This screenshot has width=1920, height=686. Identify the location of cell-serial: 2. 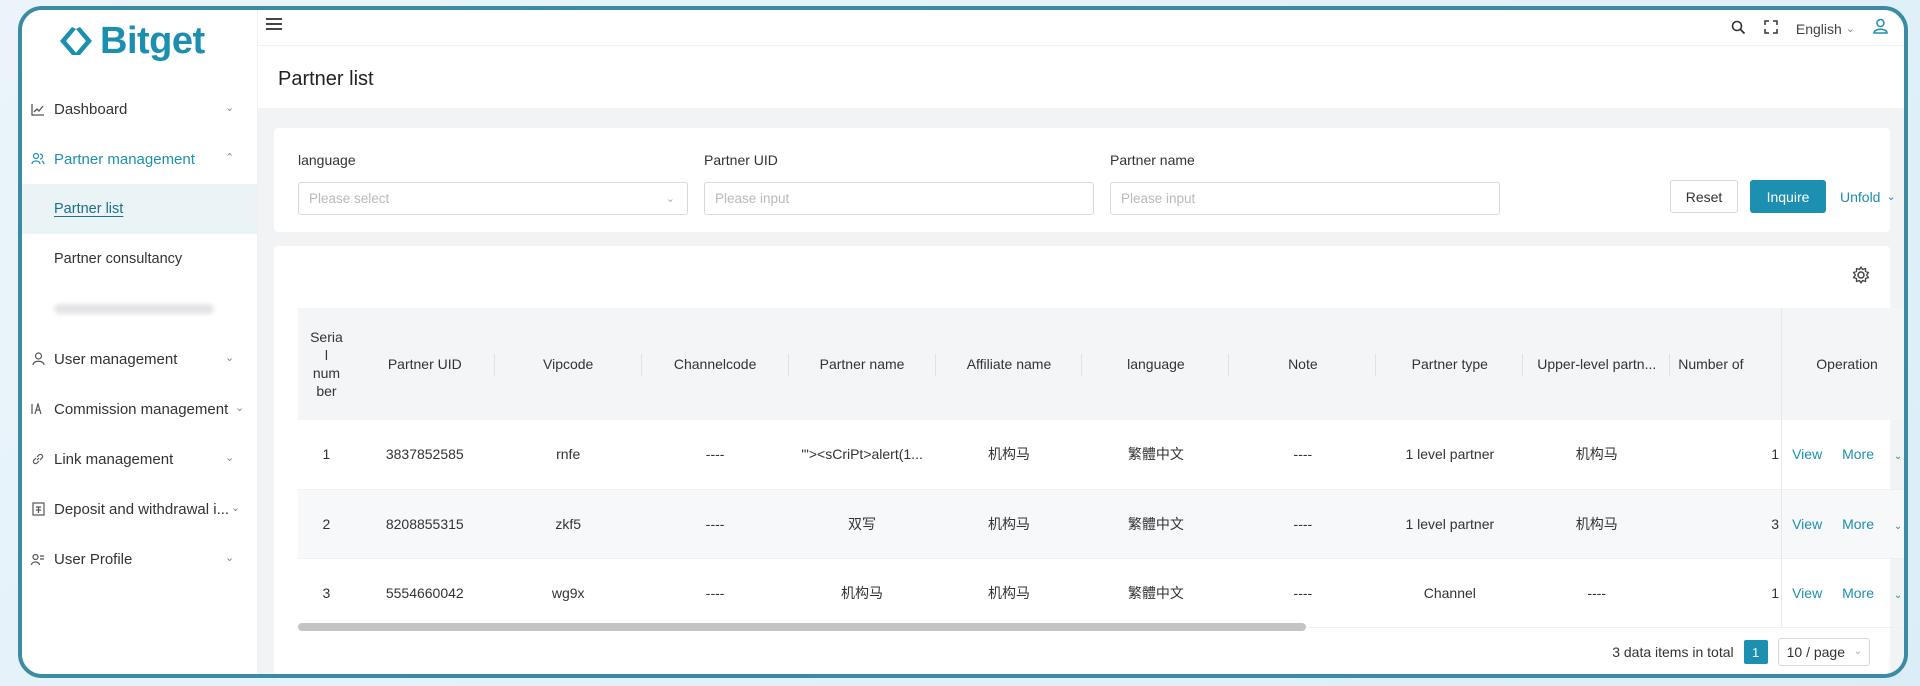
(326, 523).